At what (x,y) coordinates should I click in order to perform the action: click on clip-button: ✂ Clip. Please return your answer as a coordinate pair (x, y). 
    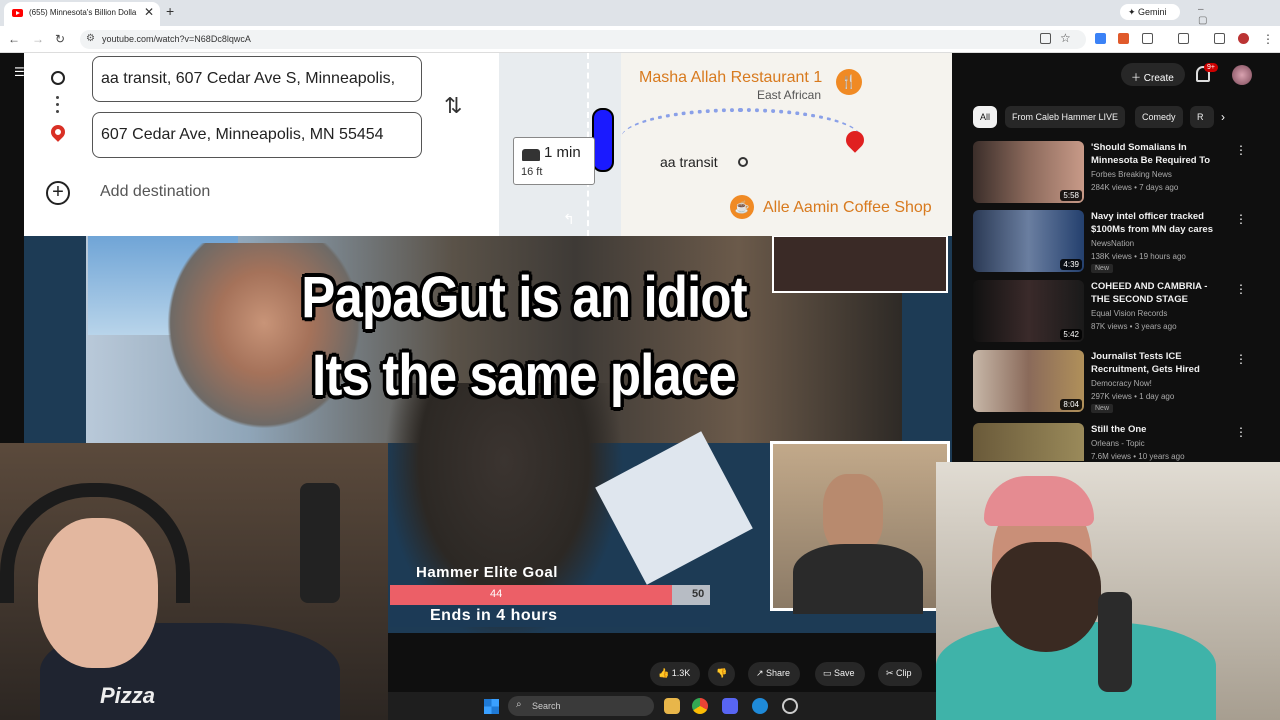
    Looking at the image, I should click on (900, 674).